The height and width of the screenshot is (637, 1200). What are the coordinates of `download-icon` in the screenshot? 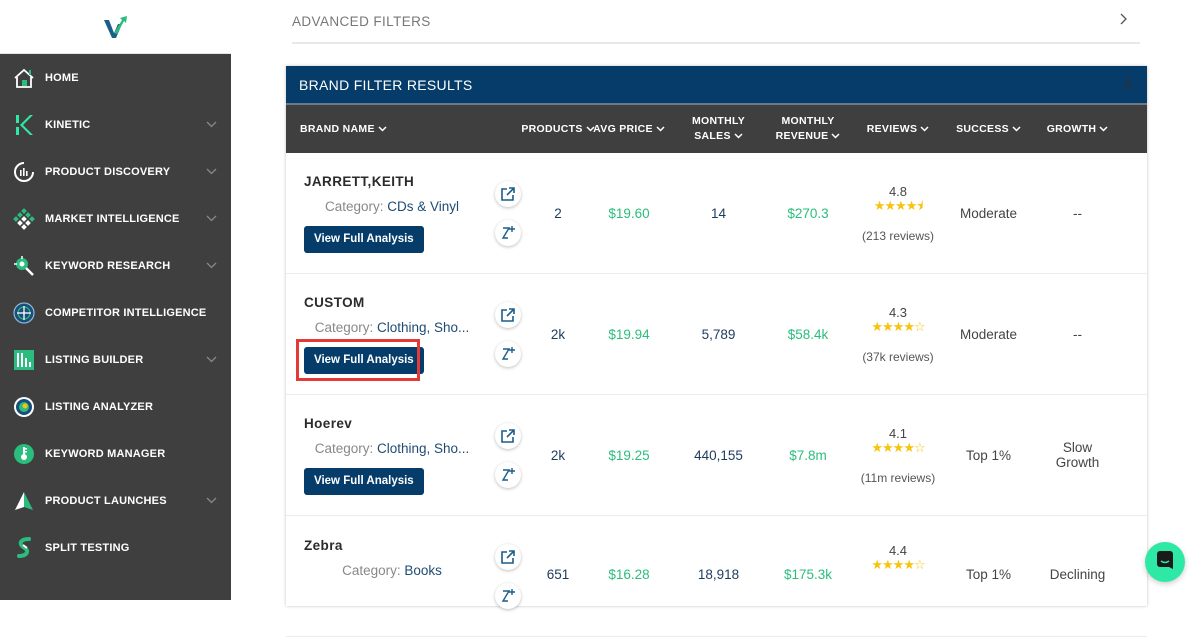 It's located at (1128, 84).